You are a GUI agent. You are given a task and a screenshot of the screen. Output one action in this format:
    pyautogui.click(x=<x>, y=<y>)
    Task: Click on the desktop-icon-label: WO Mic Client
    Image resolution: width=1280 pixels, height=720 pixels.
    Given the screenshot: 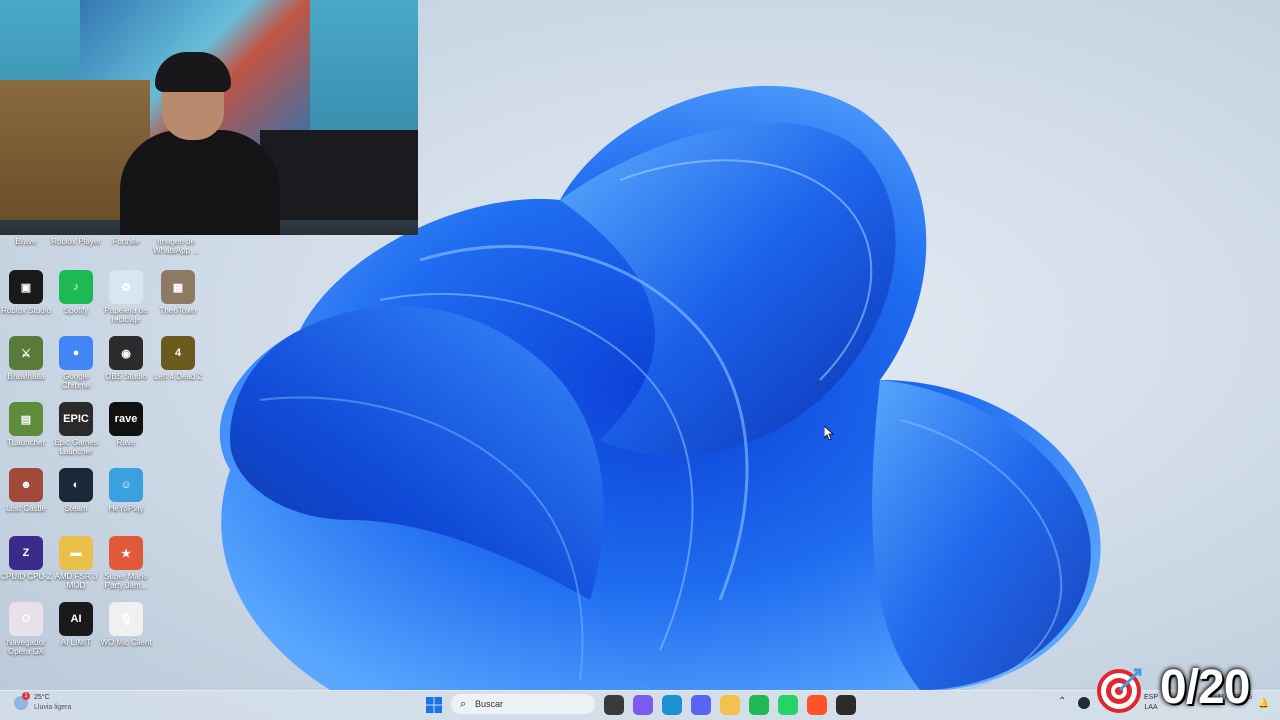 What is the action you would take?
    pyautogui.click(x=126, y=642)
    